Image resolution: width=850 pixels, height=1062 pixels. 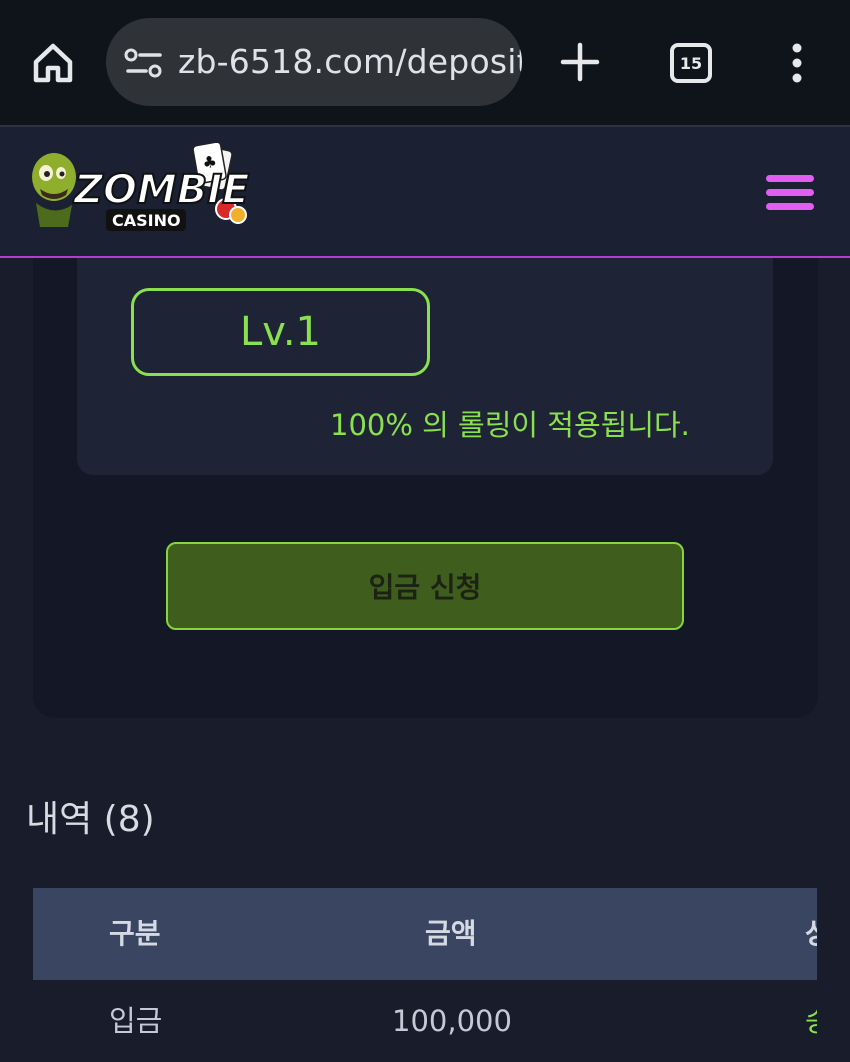 I want to click on column-header-type: 구분, so click(x=135, y=933).